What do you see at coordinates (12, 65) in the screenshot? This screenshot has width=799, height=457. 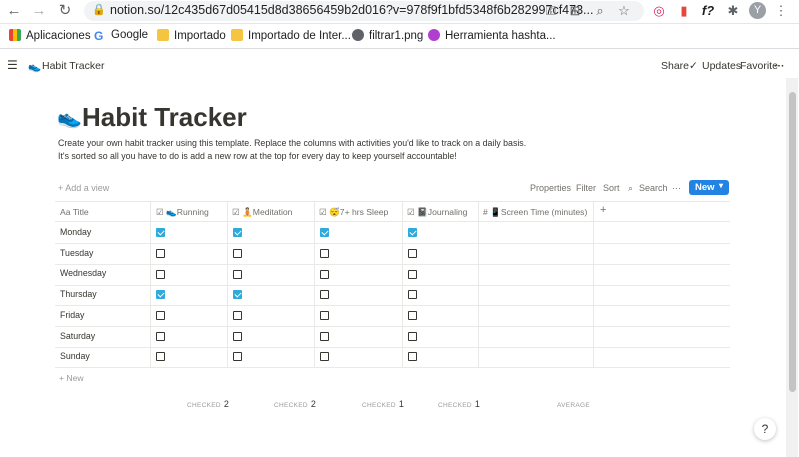 I see `sidebar-menu-icon: ☰` at bounding box center [12, 65].